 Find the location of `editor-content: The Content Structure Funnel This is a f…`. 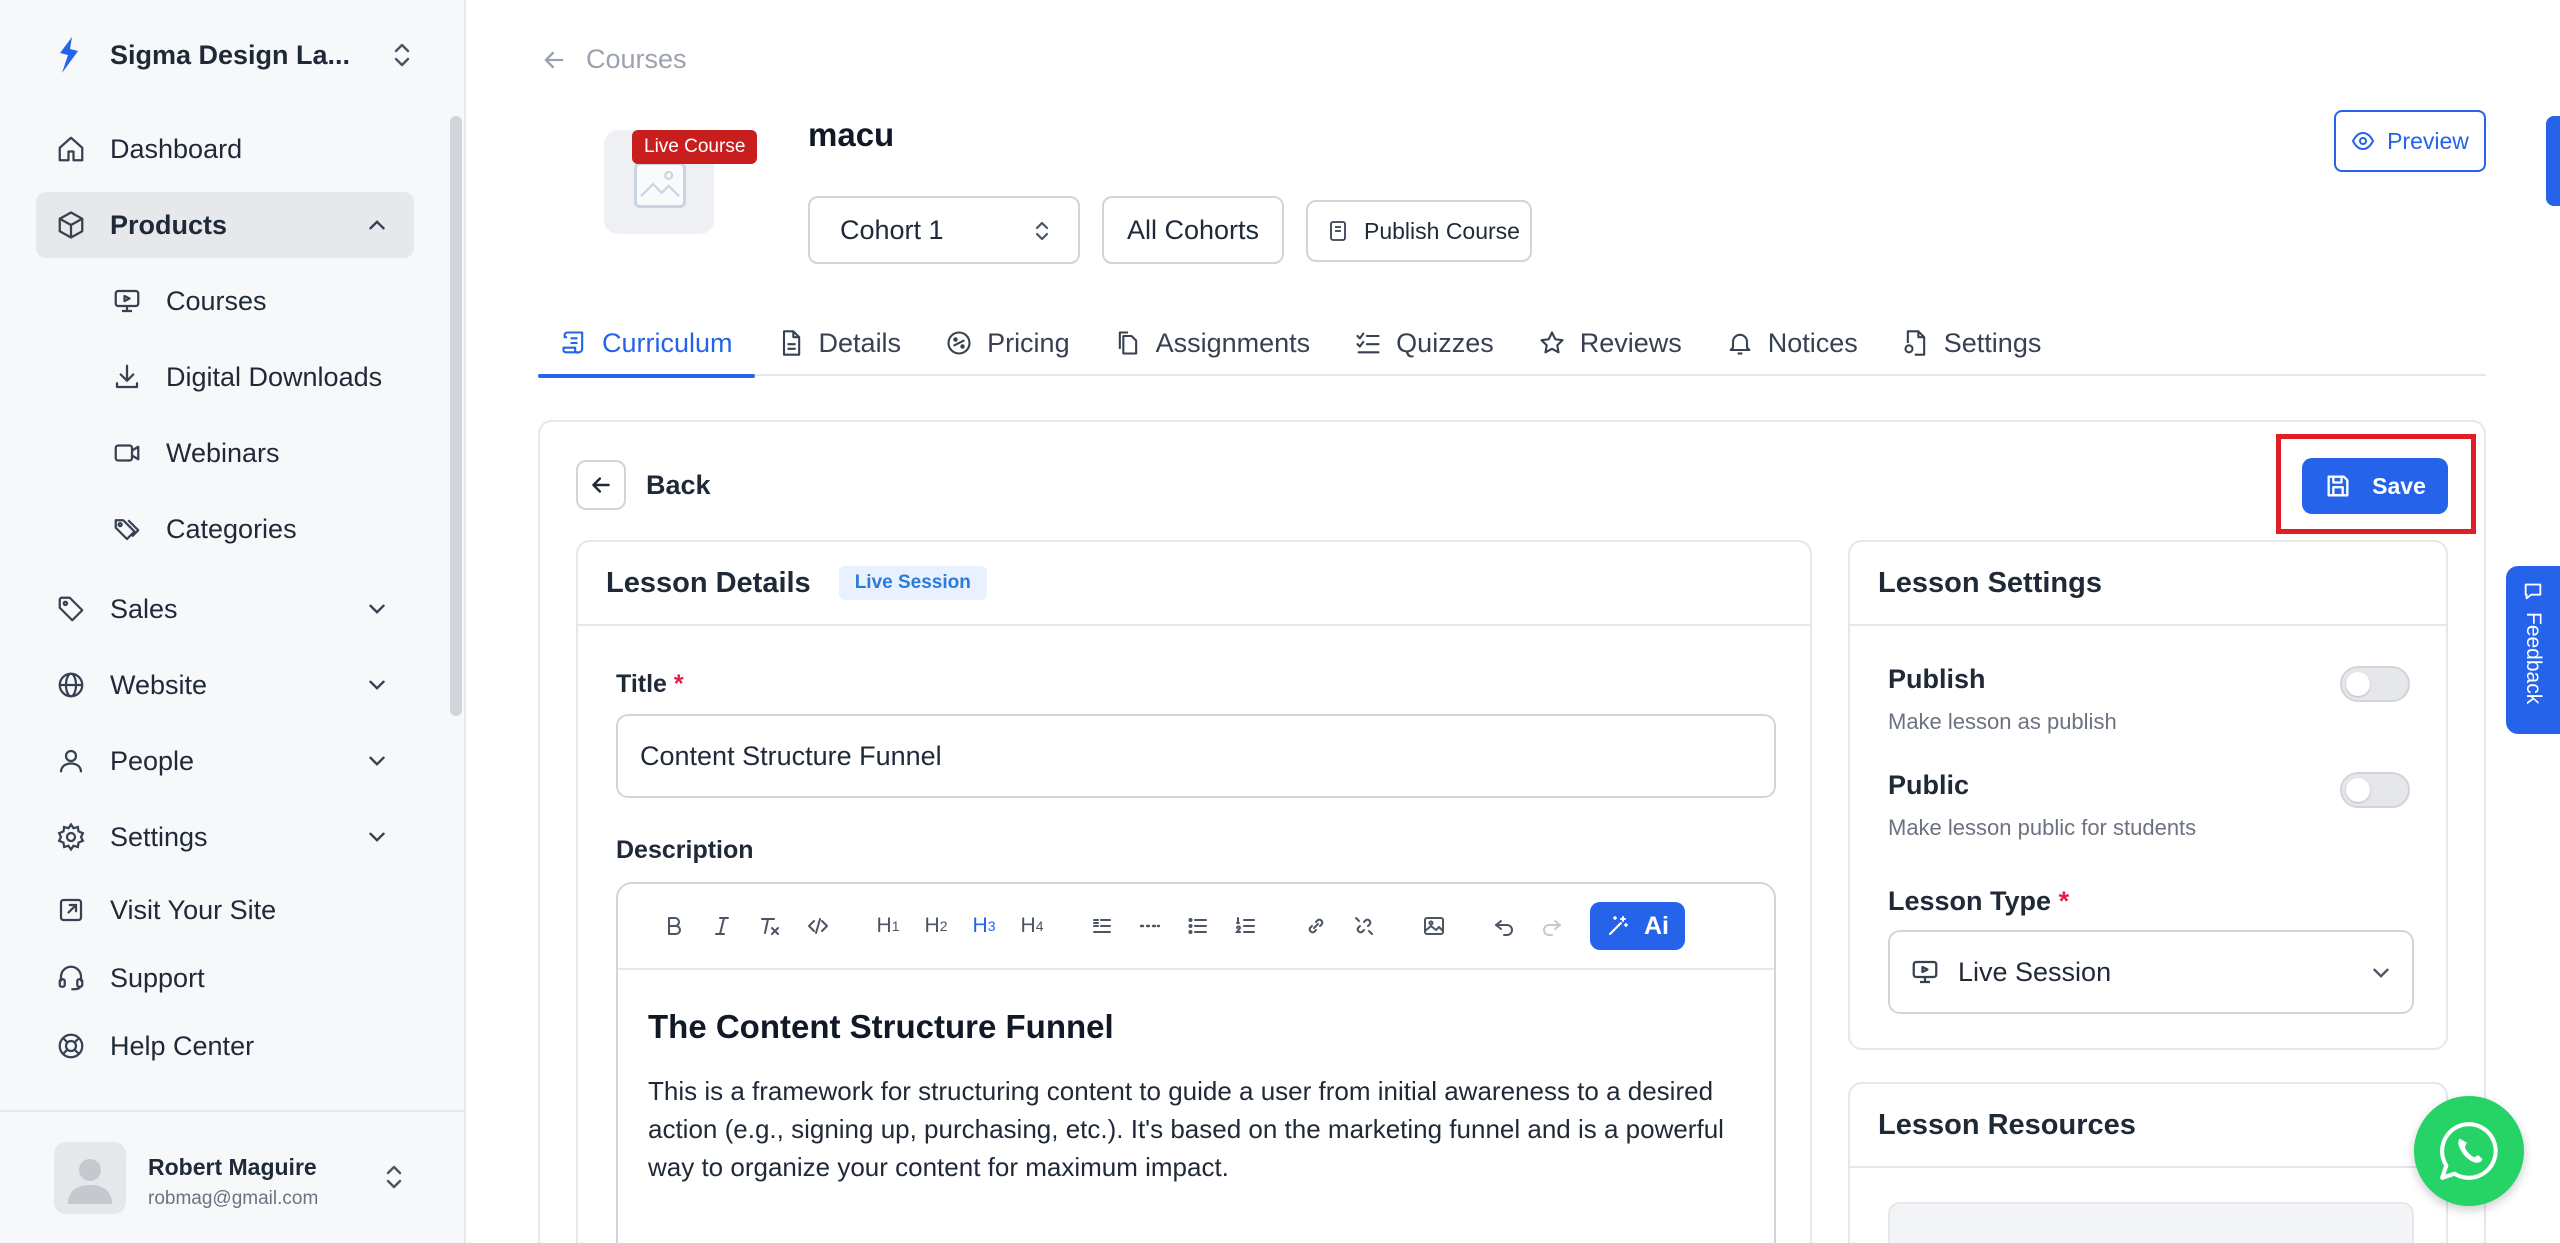

editor-content: The Content Structure Funnel This is a f… is located at coordinates (1196, 1078).